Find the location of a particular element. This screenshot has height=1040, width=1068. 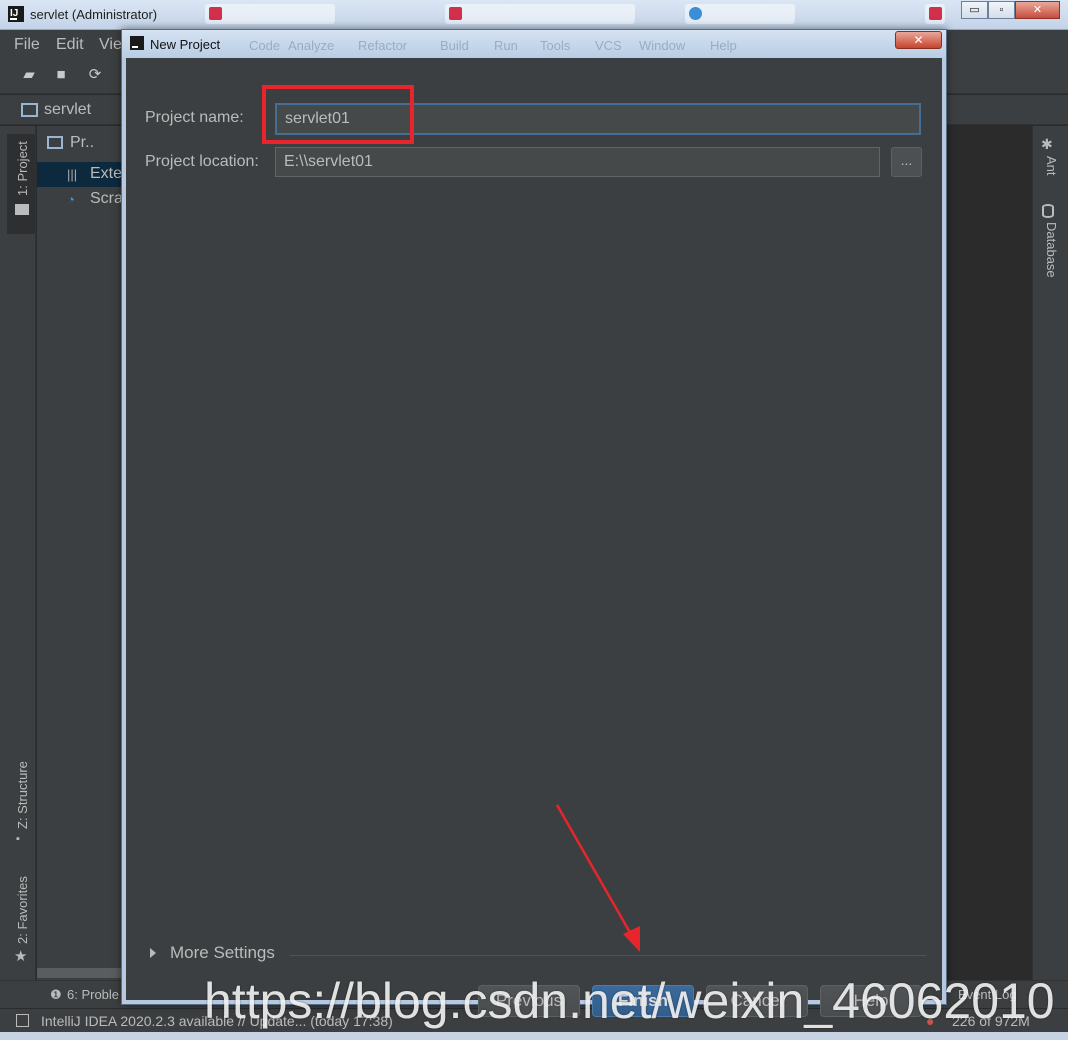

left-tool-strip: 1: Project Z: Structure ▪ 2: Favorites ★ is located at coordinates (18, 556).